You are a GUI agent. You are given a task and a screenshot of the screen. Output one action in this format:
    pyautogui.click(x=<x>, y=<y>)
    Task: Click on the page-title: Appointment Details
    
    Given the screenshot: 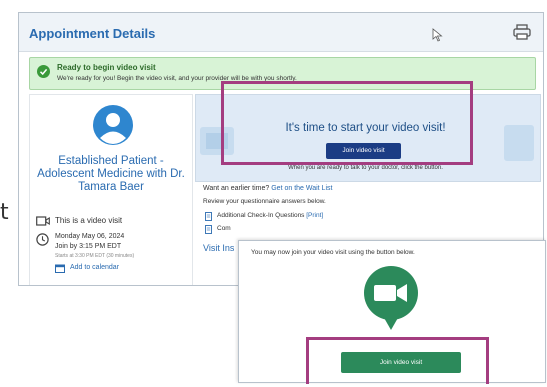 What is the action you would take?
    pyautogui.click(x=92, y=33)
    